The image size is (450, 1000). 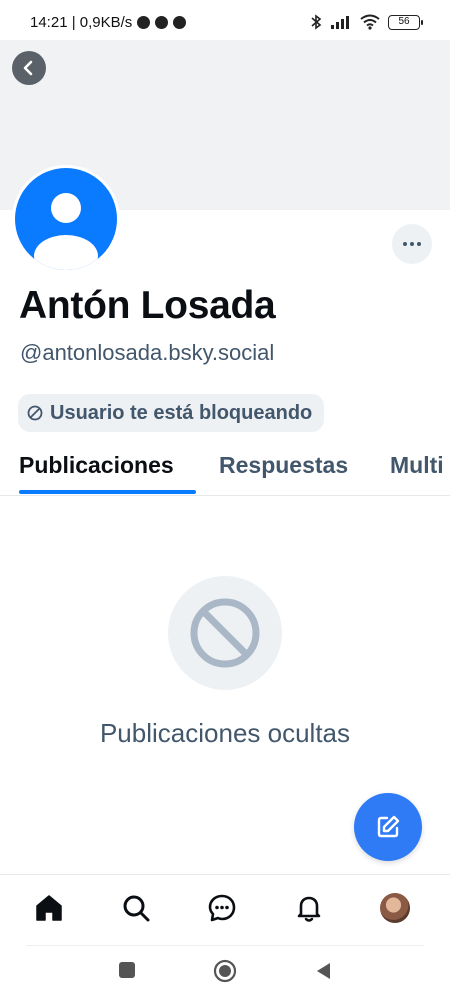 I want to click on facebook-icon, so click(x=144, y=22).